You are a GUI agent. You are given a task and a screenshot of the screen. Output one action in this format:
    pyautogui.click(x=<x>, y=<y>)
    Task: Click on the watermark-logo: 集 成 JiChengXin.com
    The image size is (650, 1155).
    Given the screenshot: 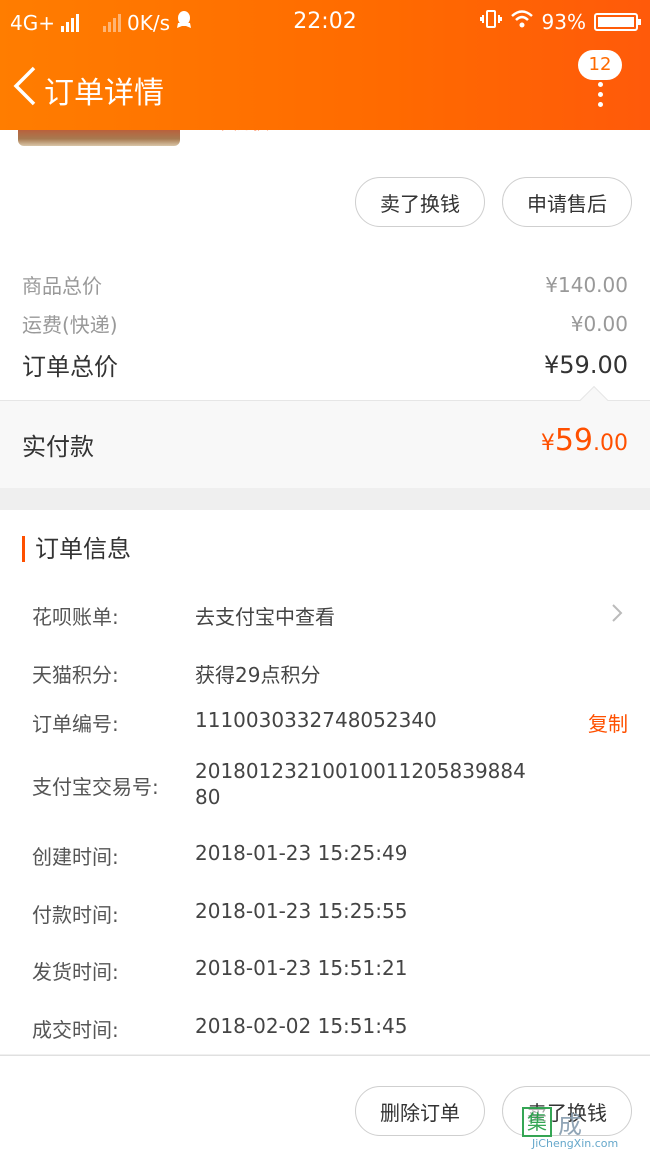 What is the action you would take?
    pyautogui.click(x=584, y=1125)
    